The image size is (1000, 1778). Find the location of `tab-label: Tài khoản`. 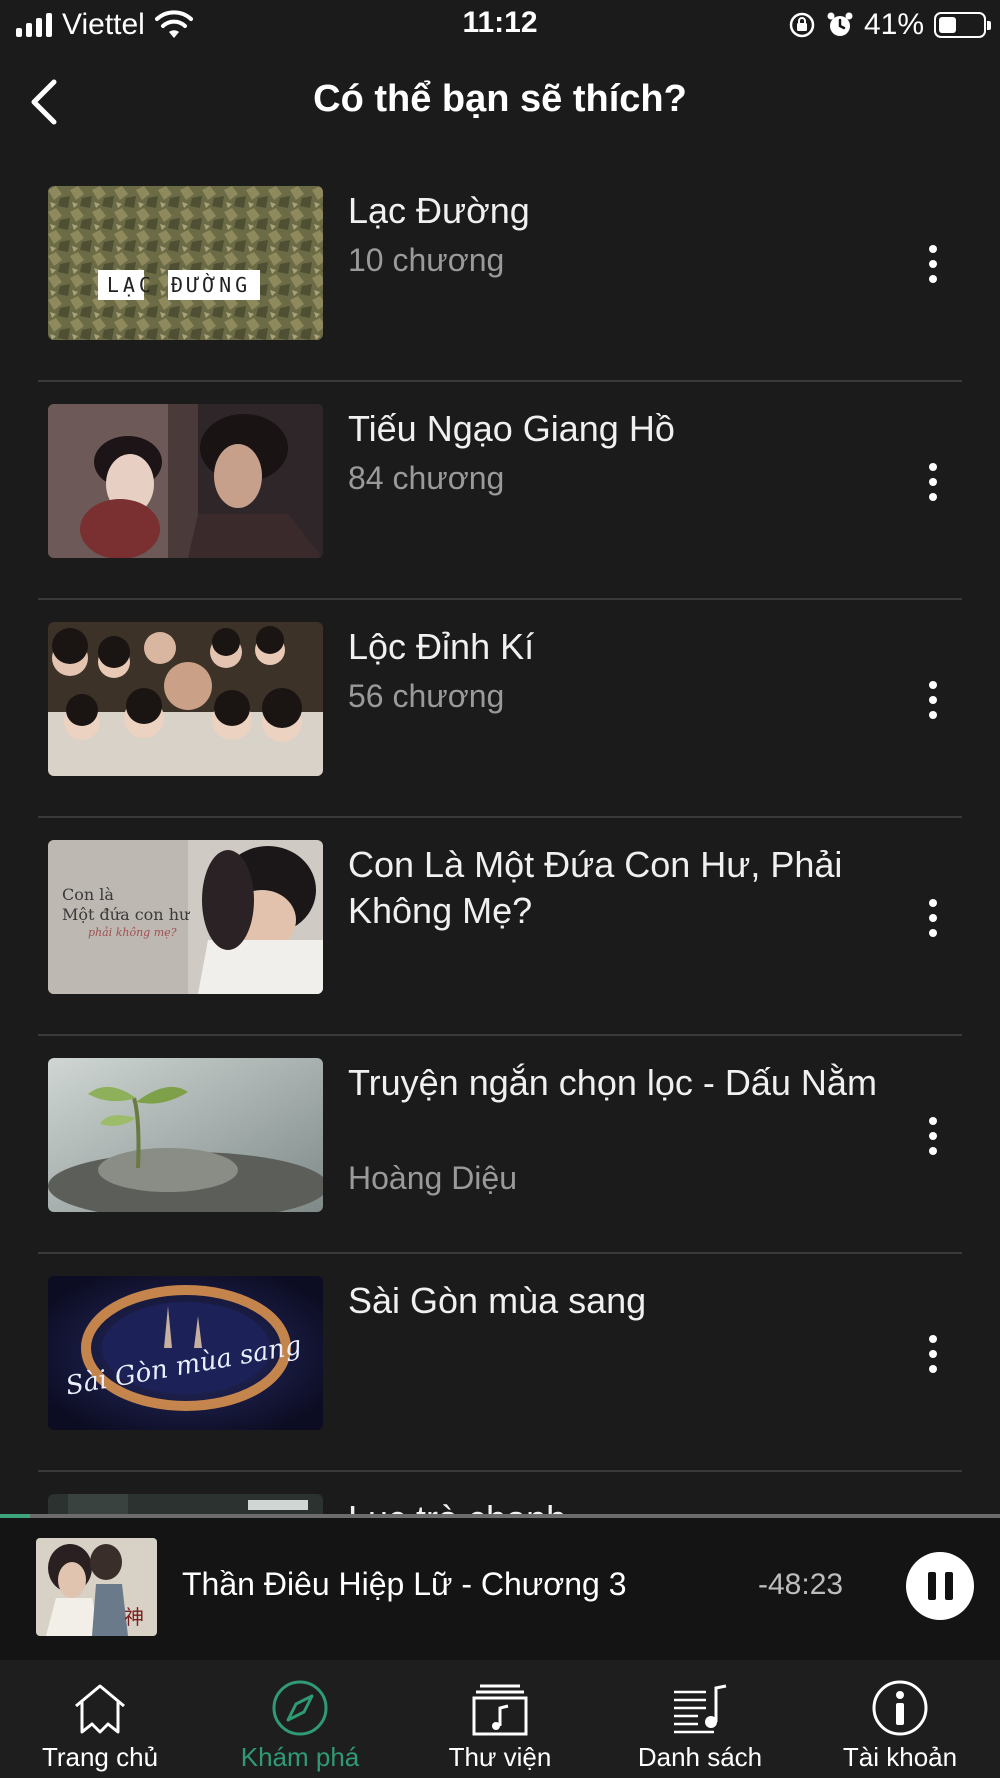

tab-label: Tài khoản is located at coordinates (900, 1757).